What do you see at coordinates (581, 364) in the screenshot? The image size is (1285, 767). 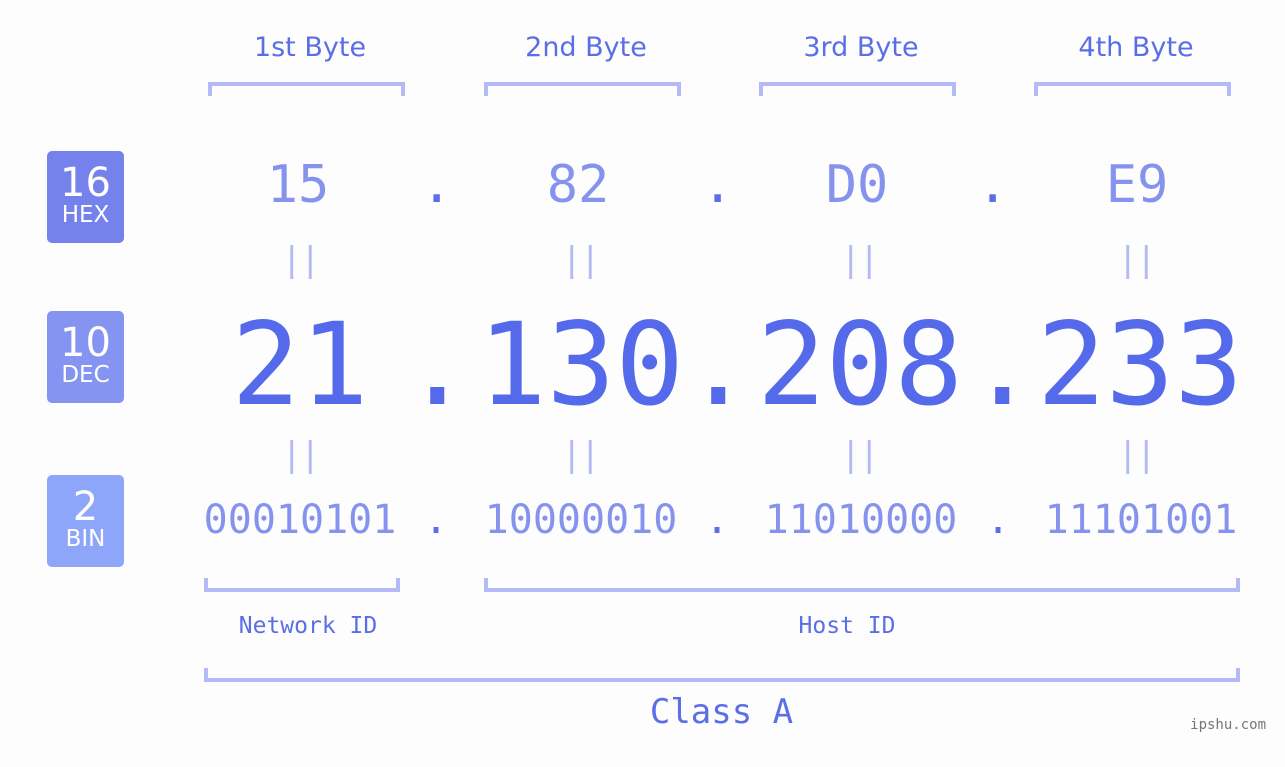 I see `dec-value-2: 130` at bounding box center [581, 364].